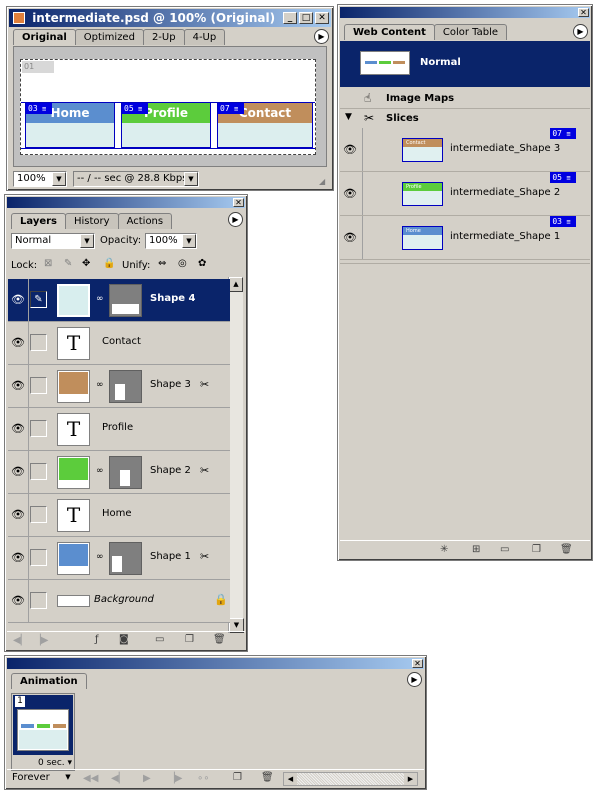 The height and width of the screenshot is (796, 599). I want to click on frame-delay: 0 sec. ▾, so click(55, 763).